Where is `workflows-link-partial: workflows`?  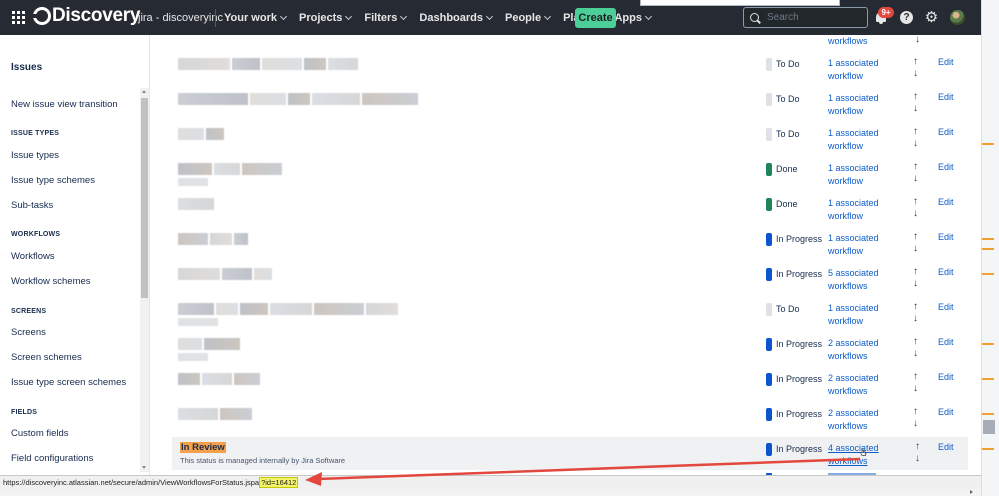 workflows-link-partial: workflows is located at coordinates (848, 41).